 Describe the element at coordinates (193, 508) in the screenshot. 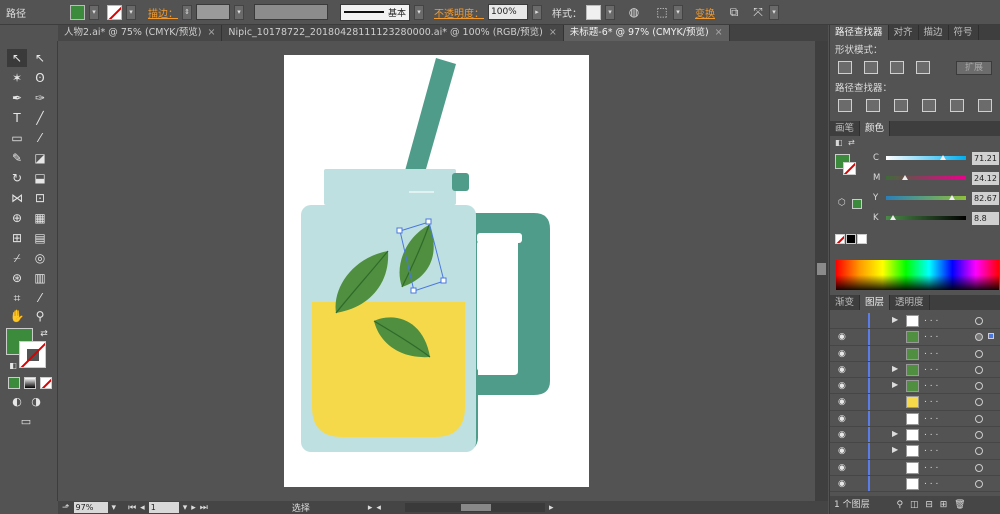

I see `next-artboard-icon: ▸` at that location.